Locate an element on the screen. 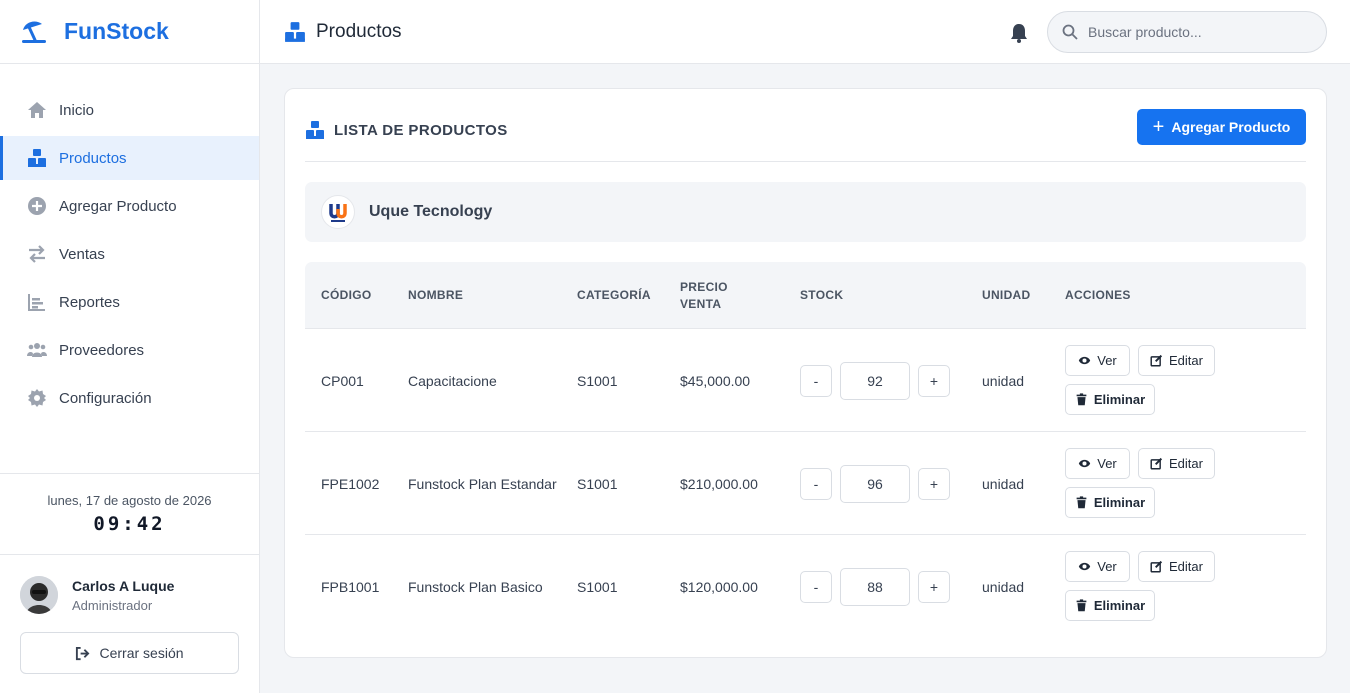 This screenshot has width=1350, height=693. page-title-text: Productos is located at coordinates (359, 31).